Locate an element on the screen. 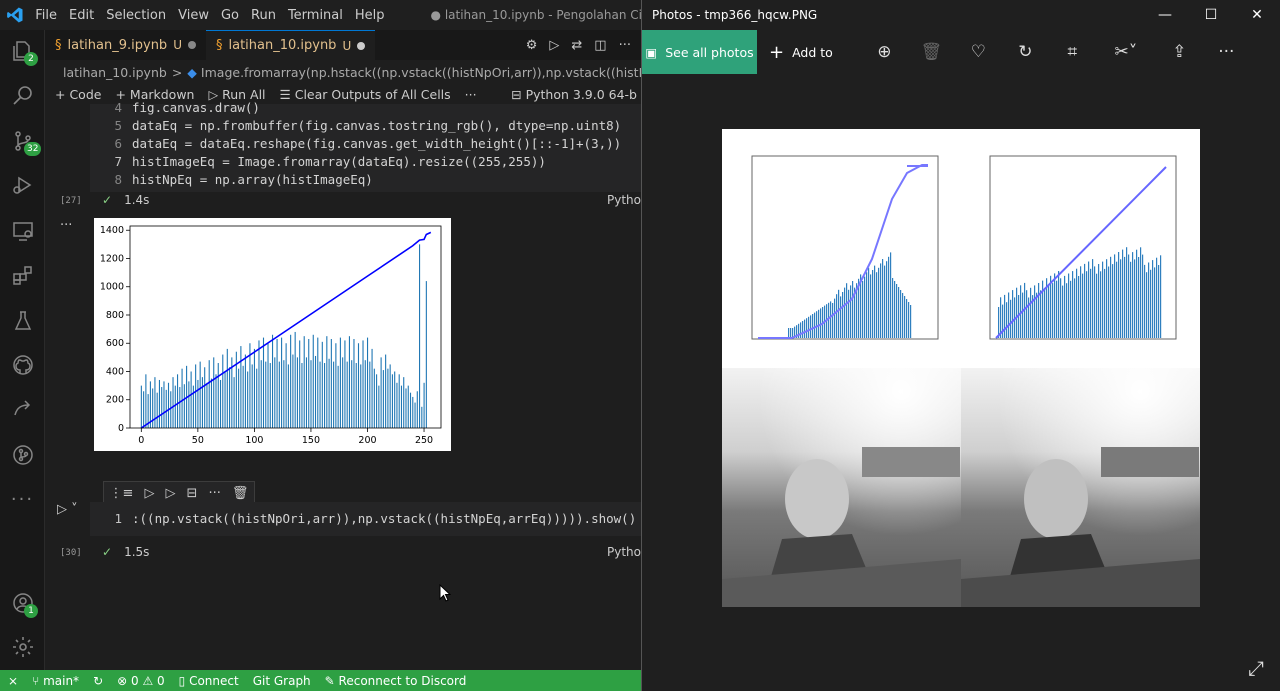  window-controls: — ☐ ✕ is located at coordinates (1211, 15).